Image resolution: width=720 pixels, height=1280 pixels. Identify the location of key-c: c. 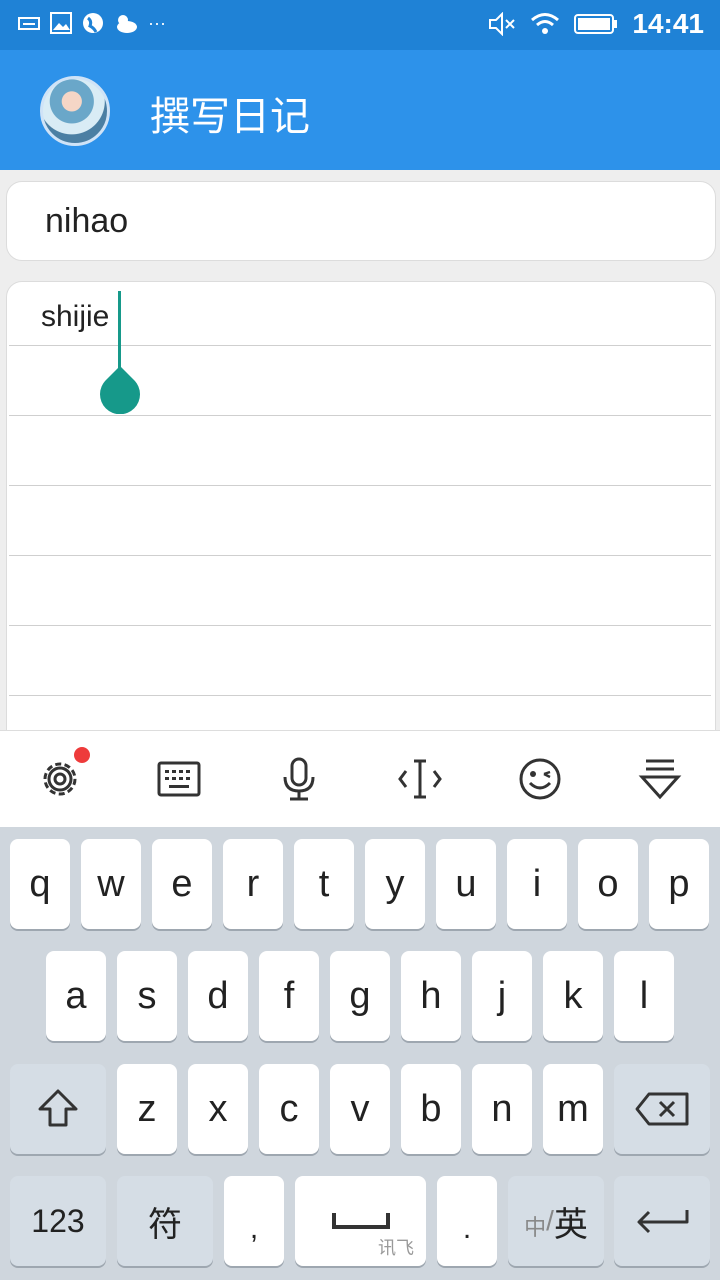
(289, 1109).